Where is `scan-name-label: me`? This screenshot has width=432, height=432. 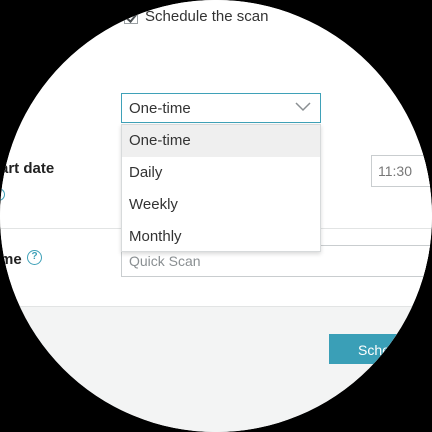
scan-name-label: me is located at coordinates (11, 259).